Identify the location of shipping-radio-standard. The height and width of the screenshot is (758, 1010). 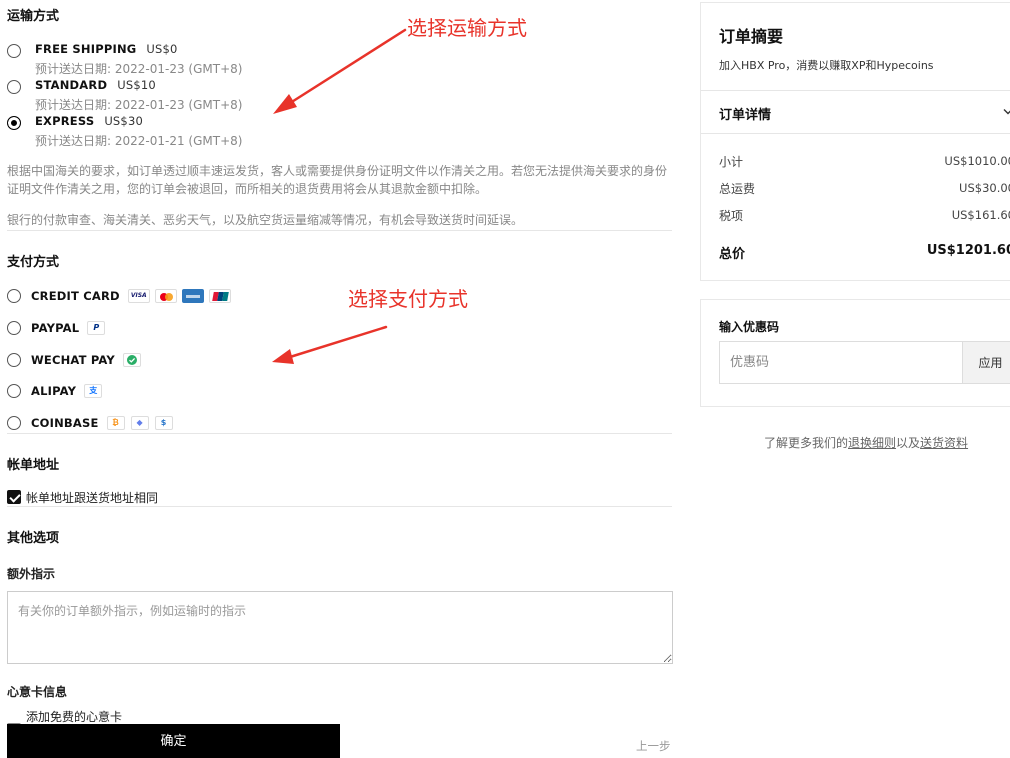
(14, 87).